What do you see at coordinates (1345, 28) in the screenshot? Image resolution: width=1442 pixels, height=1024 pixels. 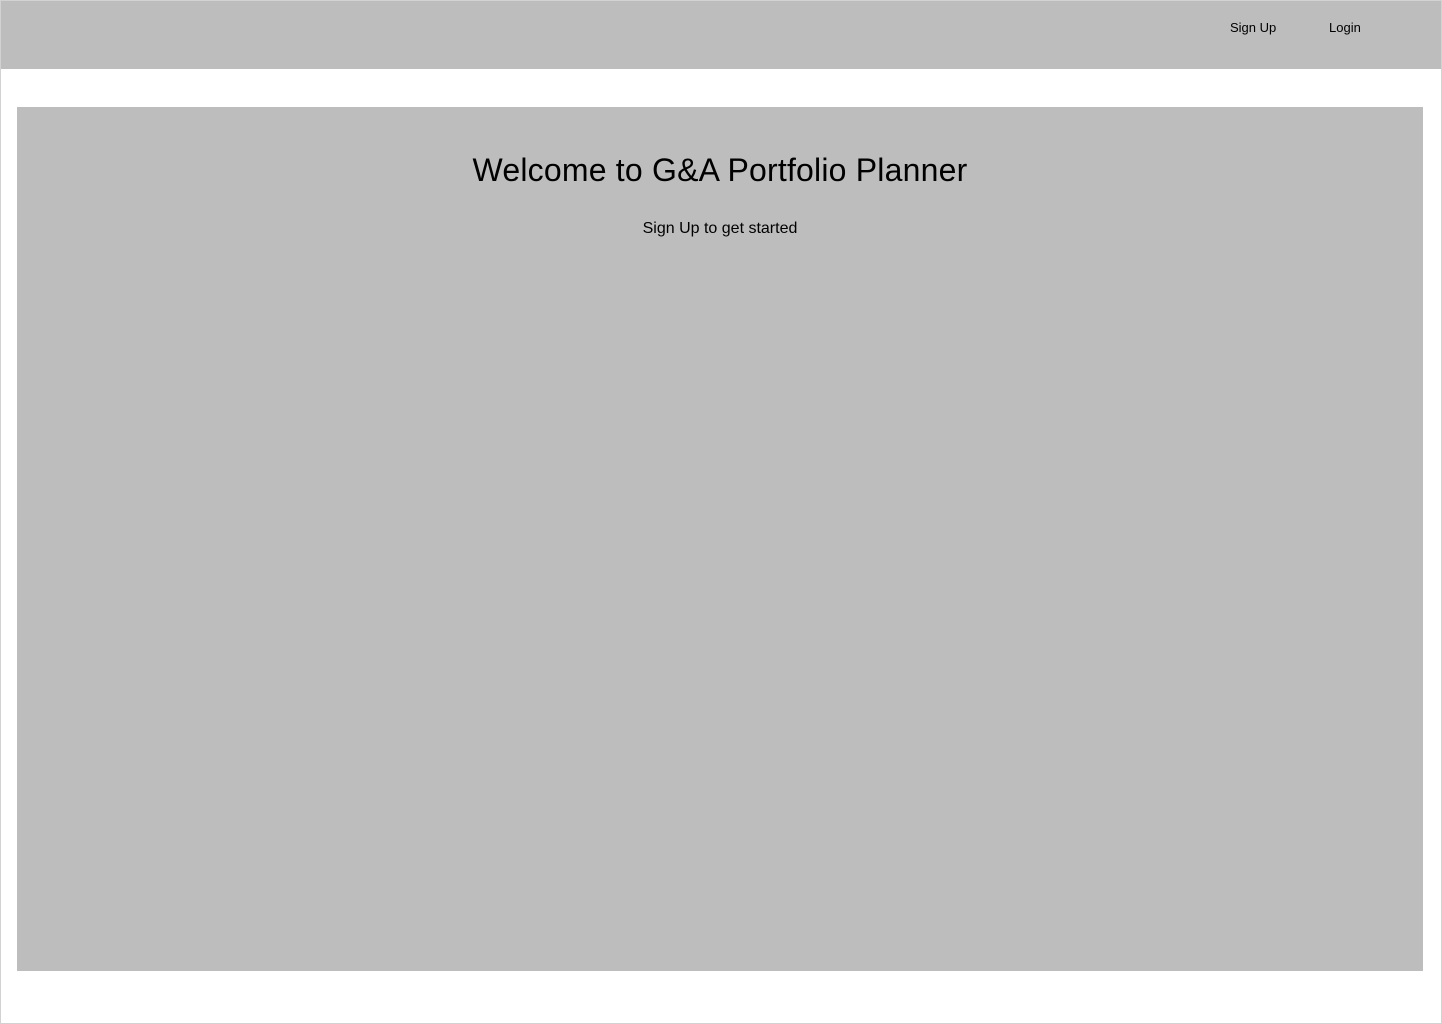 I see `login-link: Login` at bounding box center [1345, 28].